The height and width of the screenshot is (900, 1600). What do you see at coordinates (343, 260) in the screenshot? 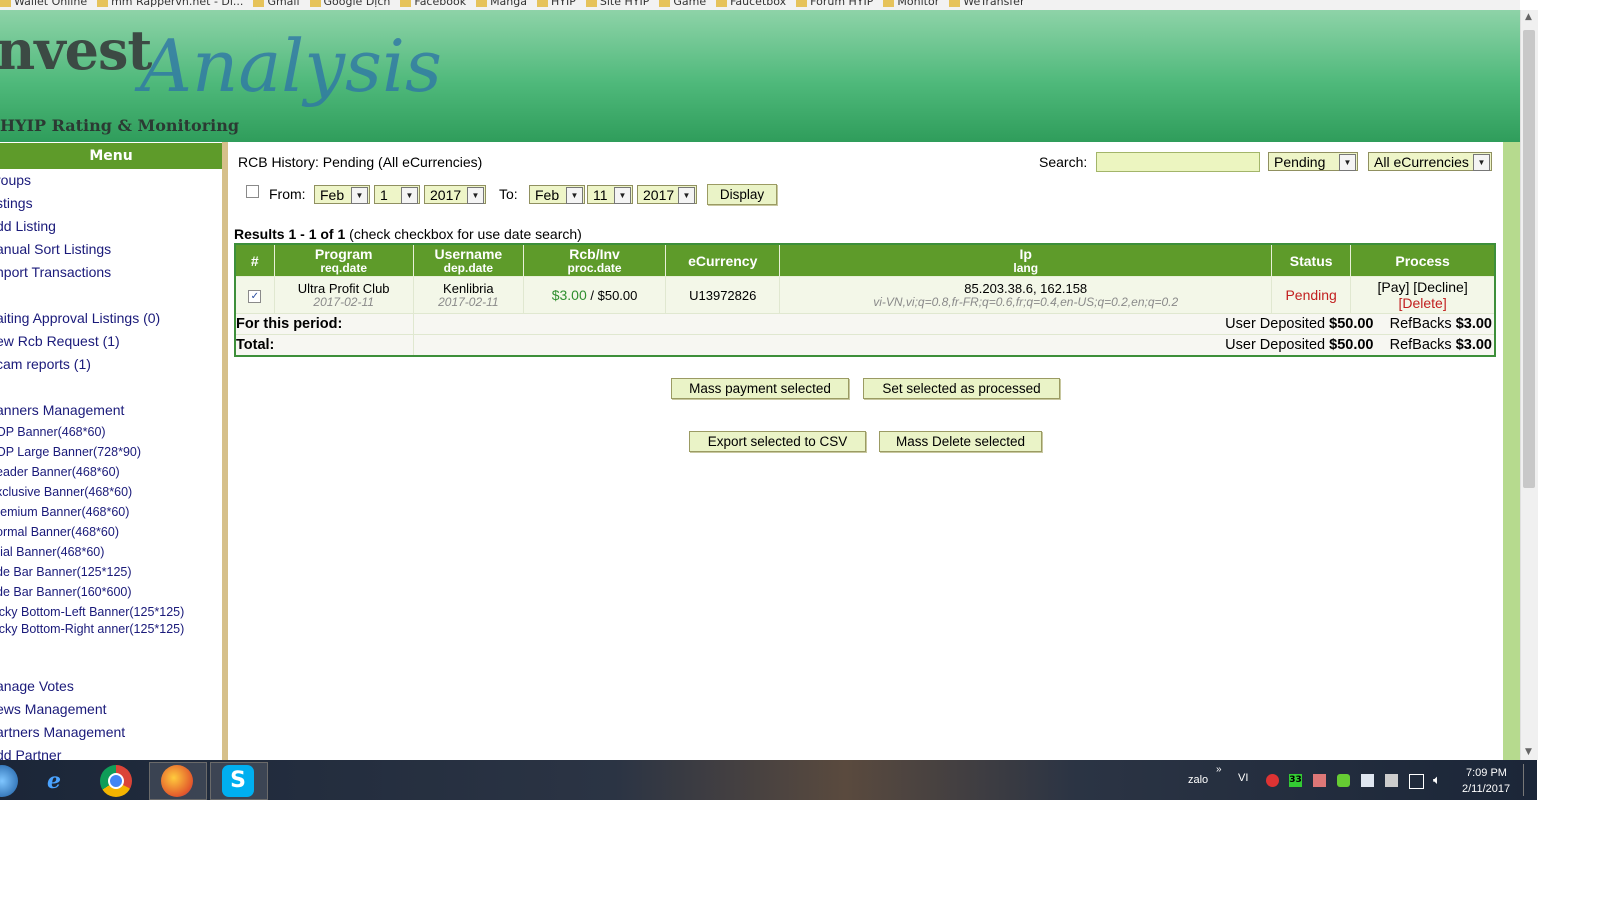
I see `header-program: Program req.date` at bounding box center [343, 260].